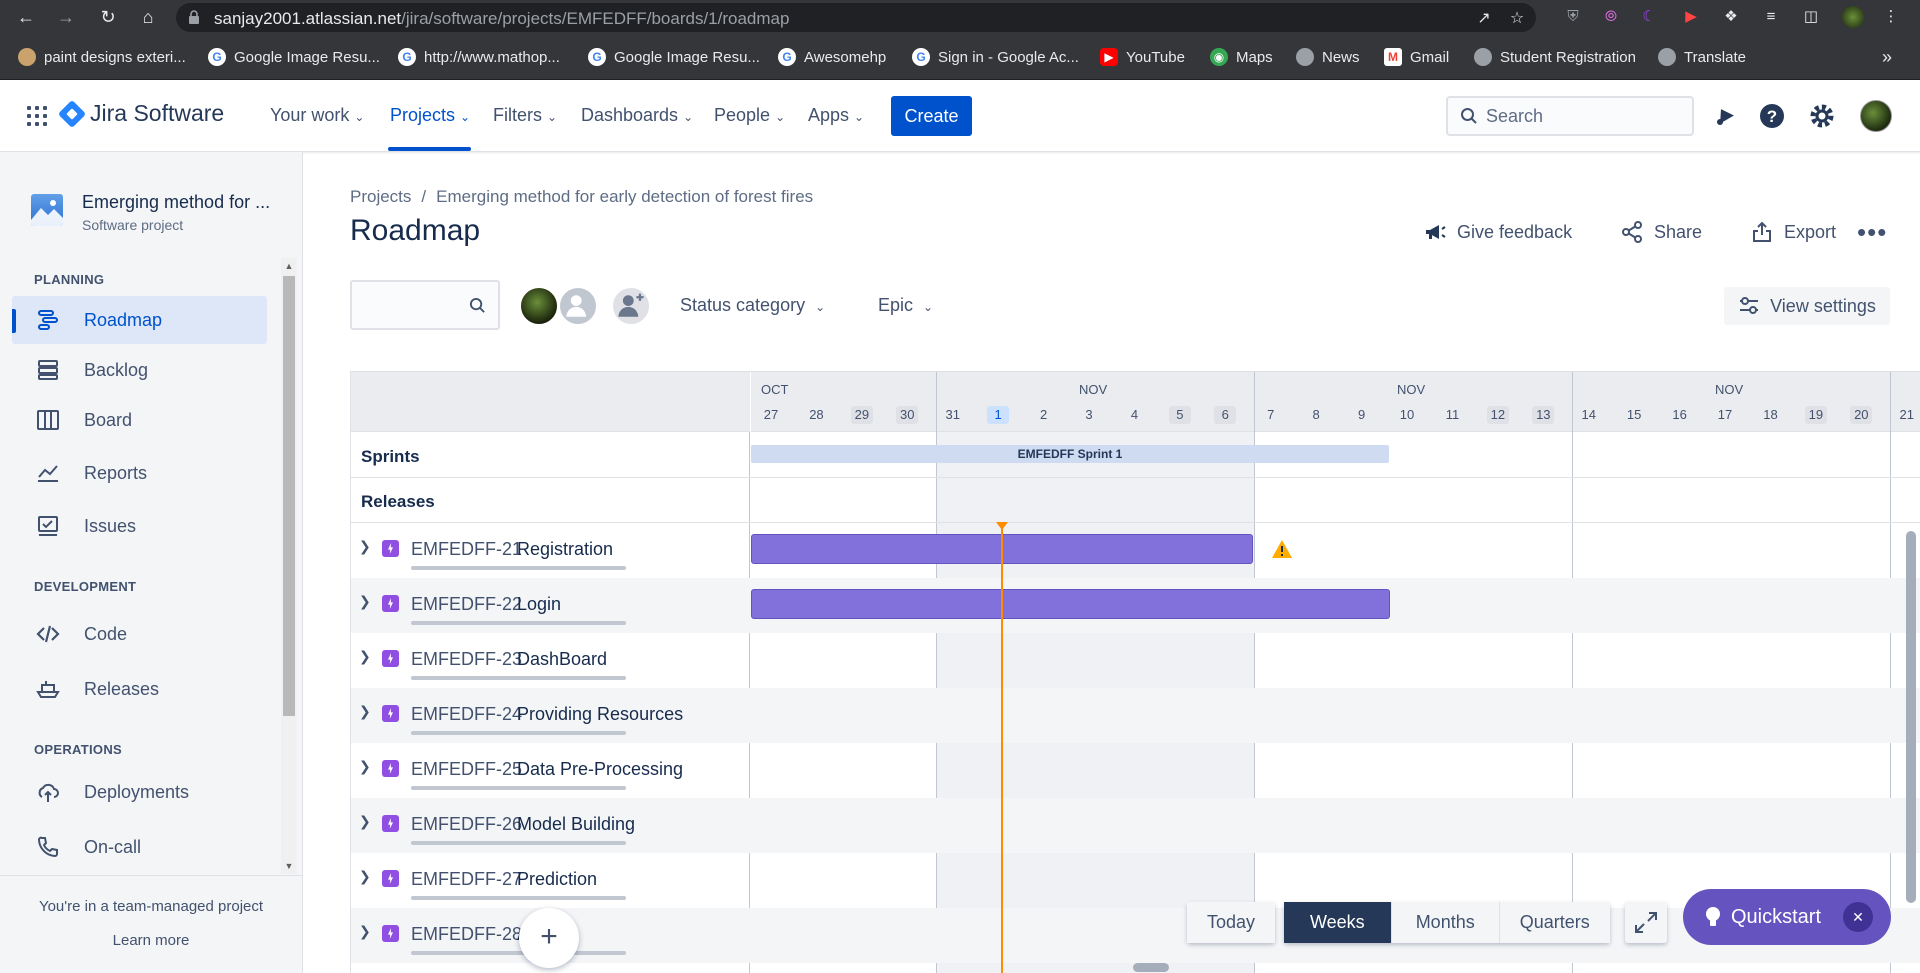  What do you see at coordinates (836, 115) in the screenshot?
I see `nav-apps: Apps ⌄` at bounding box center [836, 115].